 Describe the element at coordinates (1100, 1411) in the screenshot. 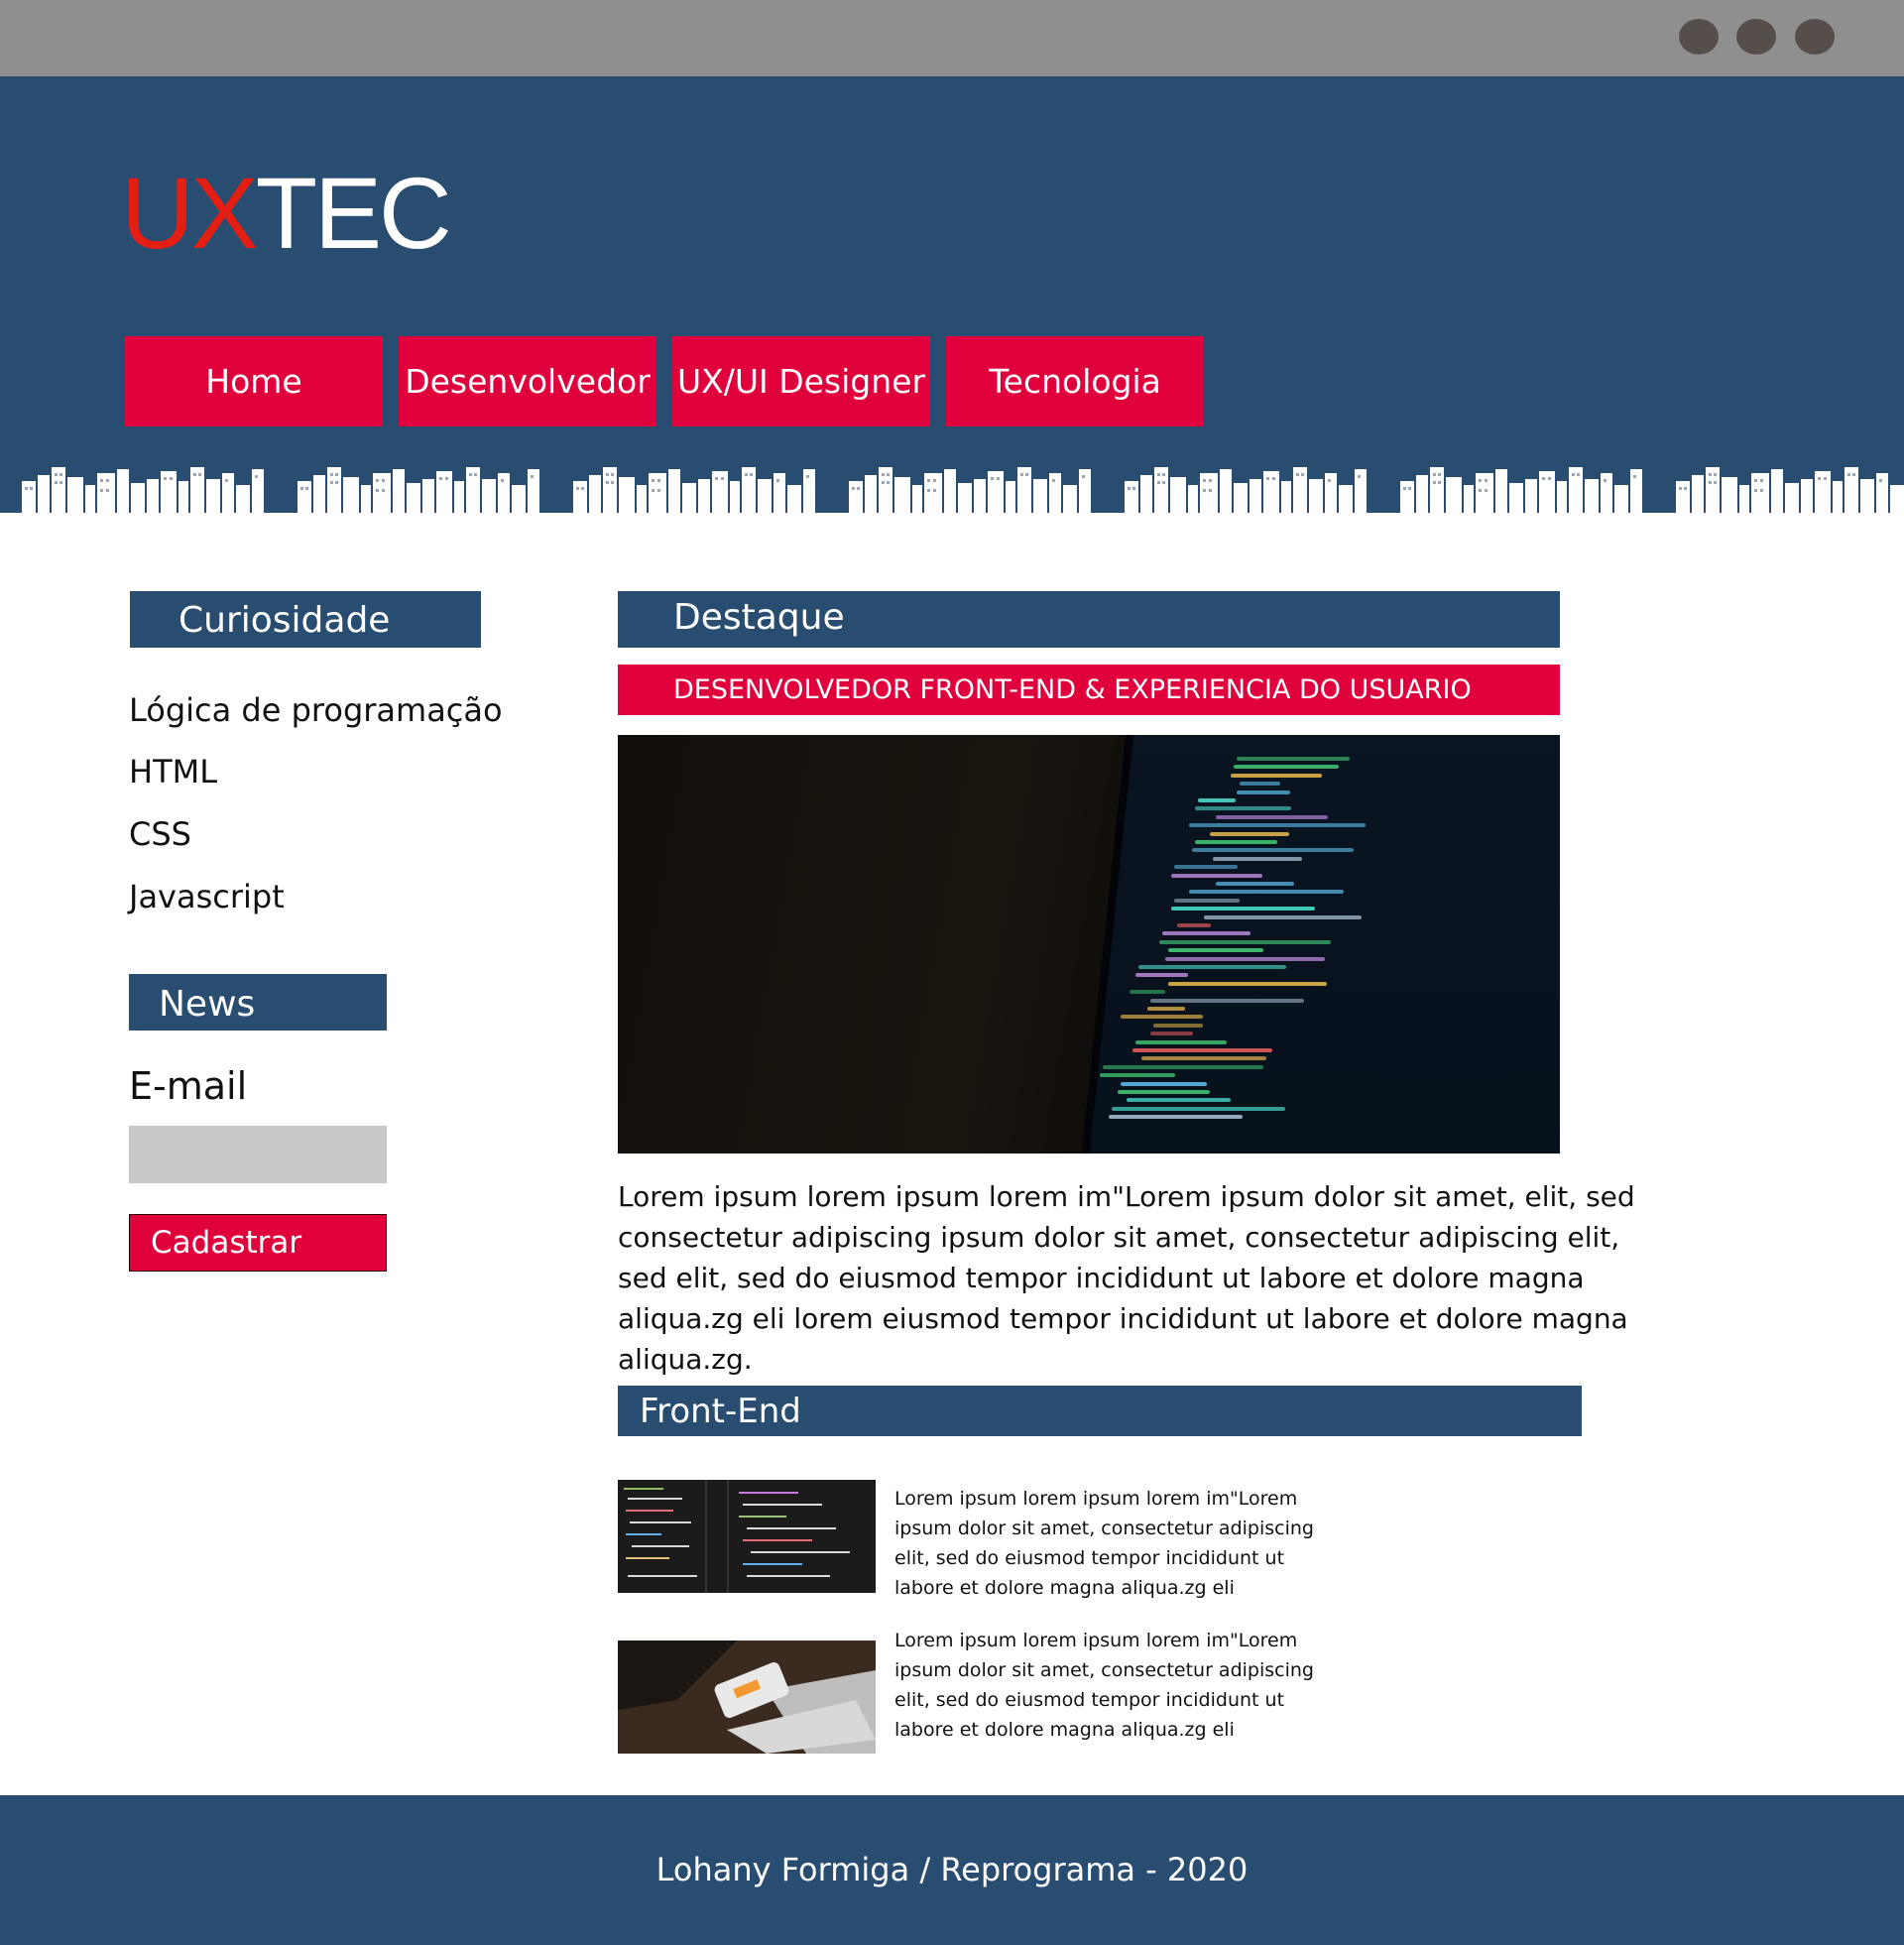

I see `frontend-heading: Front-End` at that location.